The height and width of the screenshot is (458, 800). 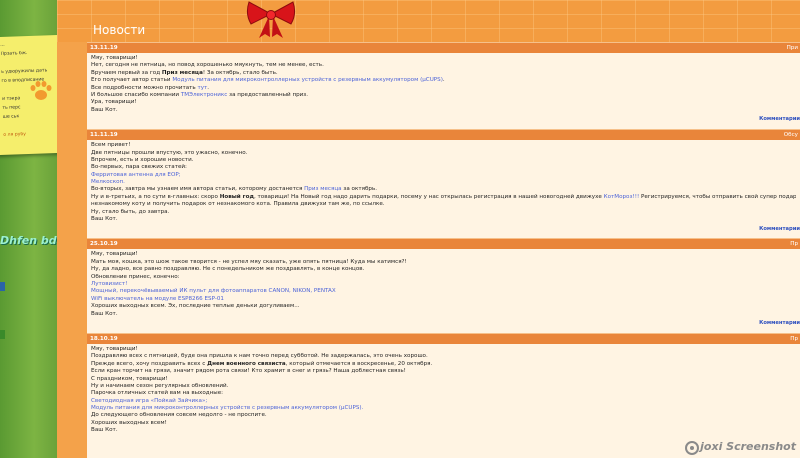 What do you see at coordinates (271, 19) in the screenshot?
I see `bow-icon` at bounding box center [271, 19].